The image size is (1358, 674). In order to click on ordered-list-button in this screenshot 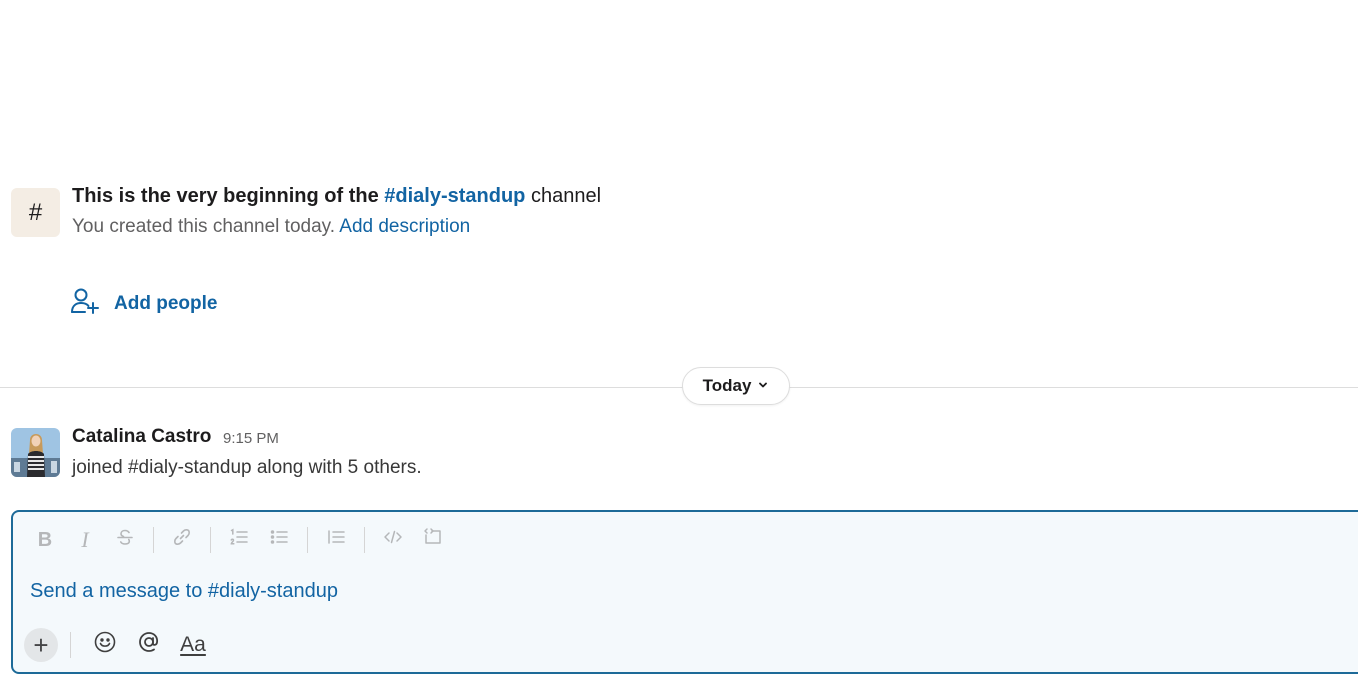, I will do `click(239, 540)`.